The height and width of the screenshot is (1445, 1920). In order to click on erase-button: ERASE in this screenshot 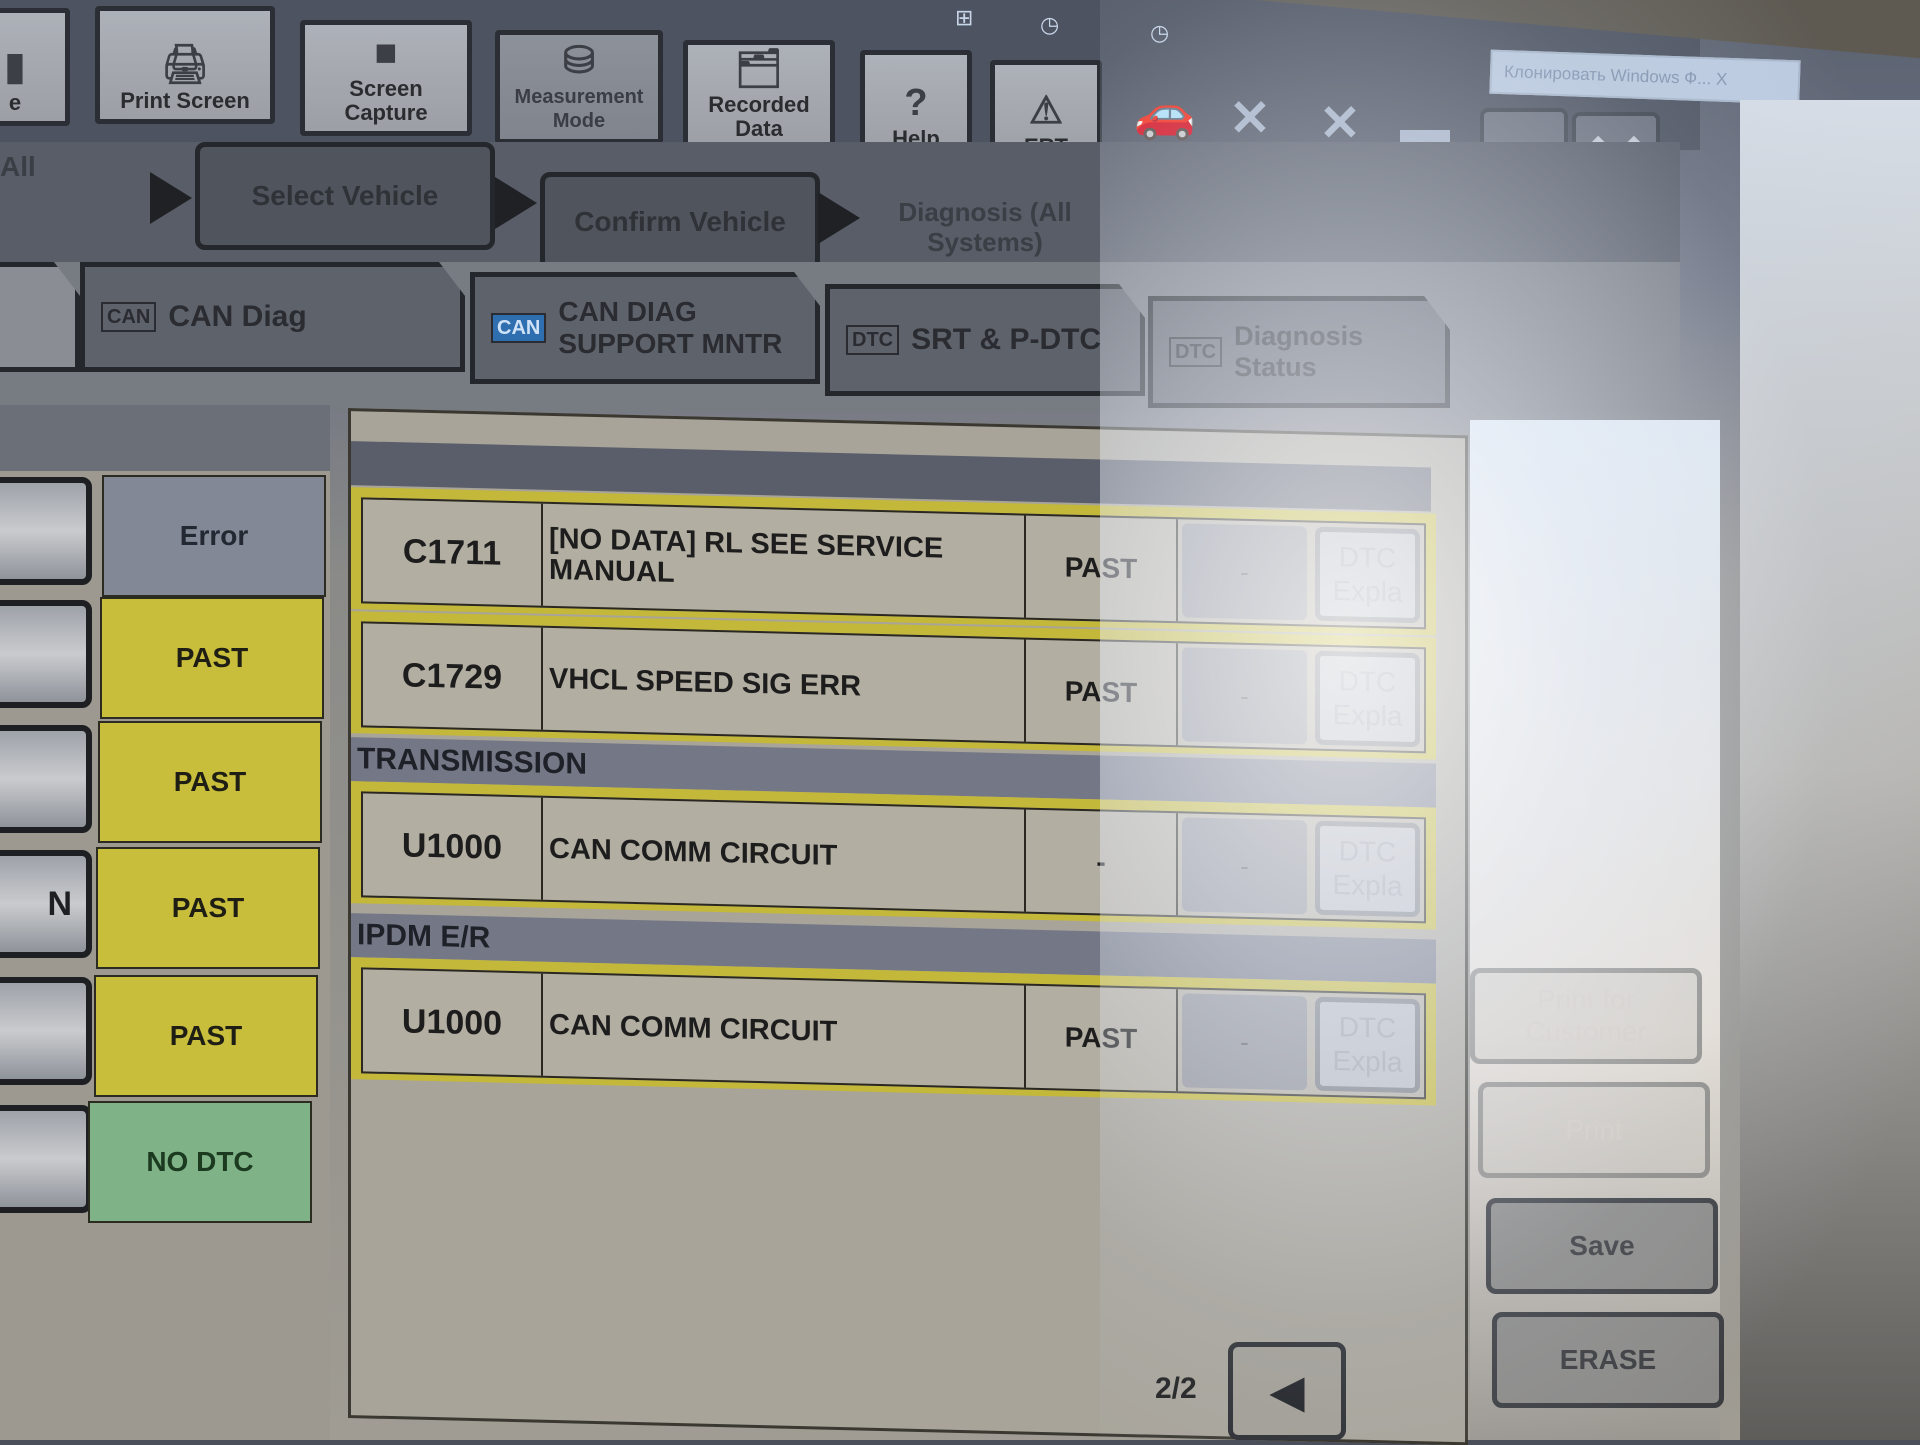, I will do `click(1608, 1360)`.